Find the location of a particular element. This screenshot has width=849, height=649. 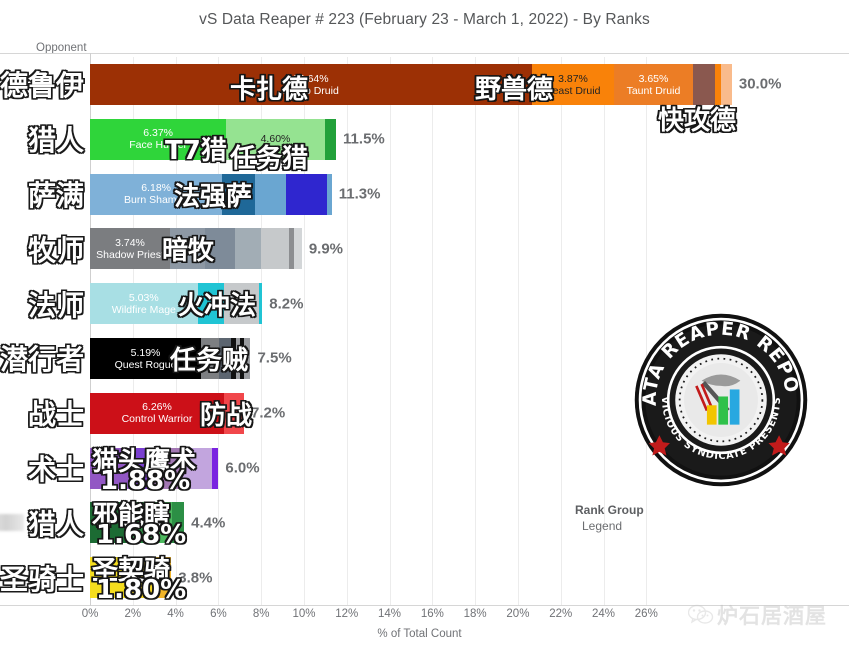

x-axis-tick: 24% is located at coordinates (603, 614).